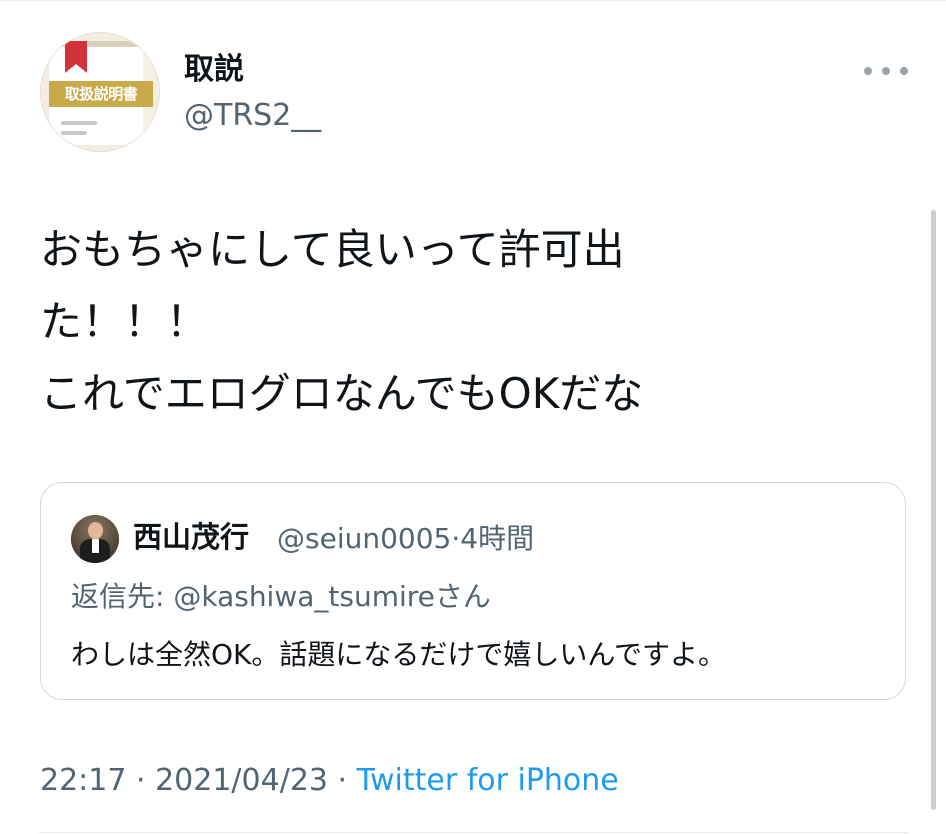 This screenshot has width=946, height=834. What do you see at coordinates (95, 539) in the screenshot?
I see `quoted-author-avatar` at bounding box center [95, 539].